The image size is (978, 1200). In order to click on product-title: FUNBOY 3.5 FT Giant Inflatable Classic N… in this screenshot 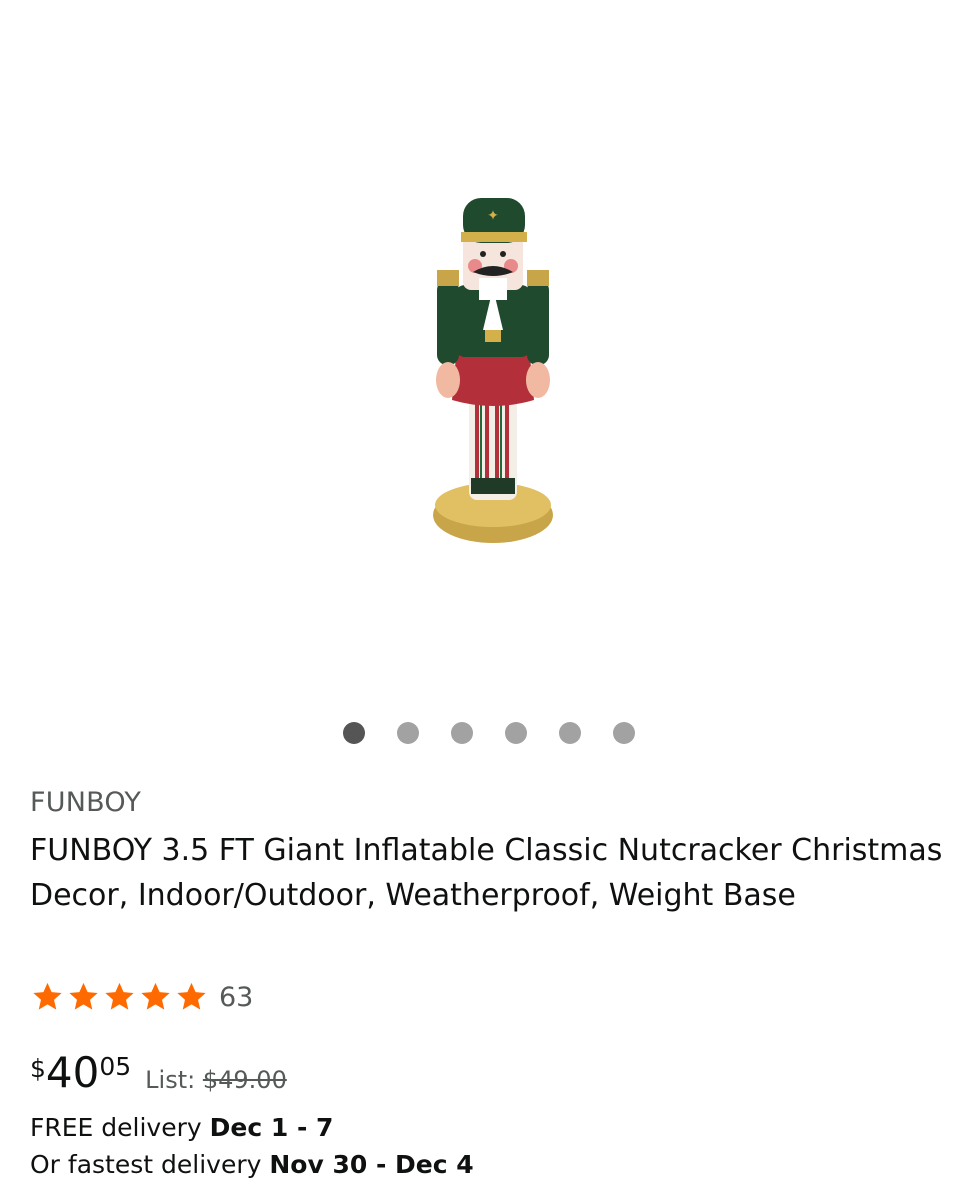, I will do `click(490, 873)`.